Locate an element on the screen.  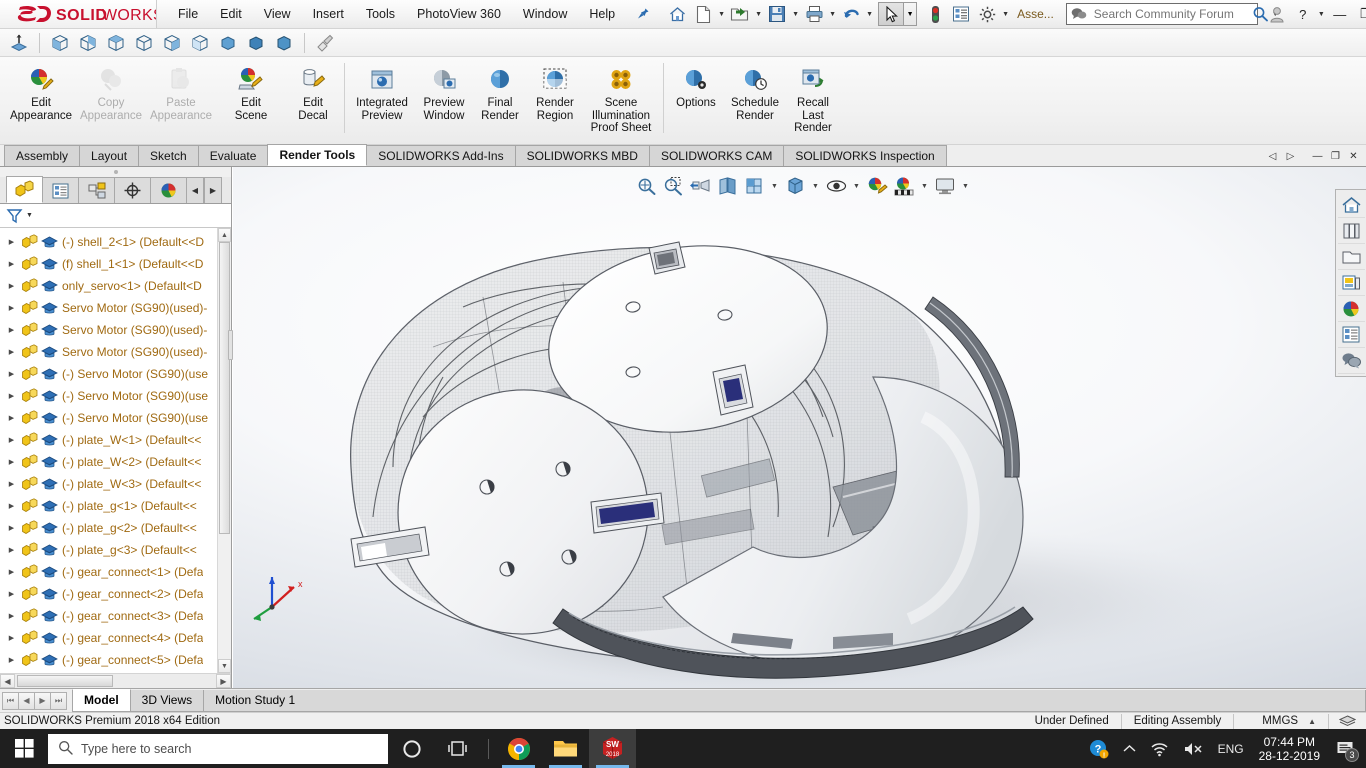
recall-last-render-button: Recall Last Render is located at coordinates (813, 98).